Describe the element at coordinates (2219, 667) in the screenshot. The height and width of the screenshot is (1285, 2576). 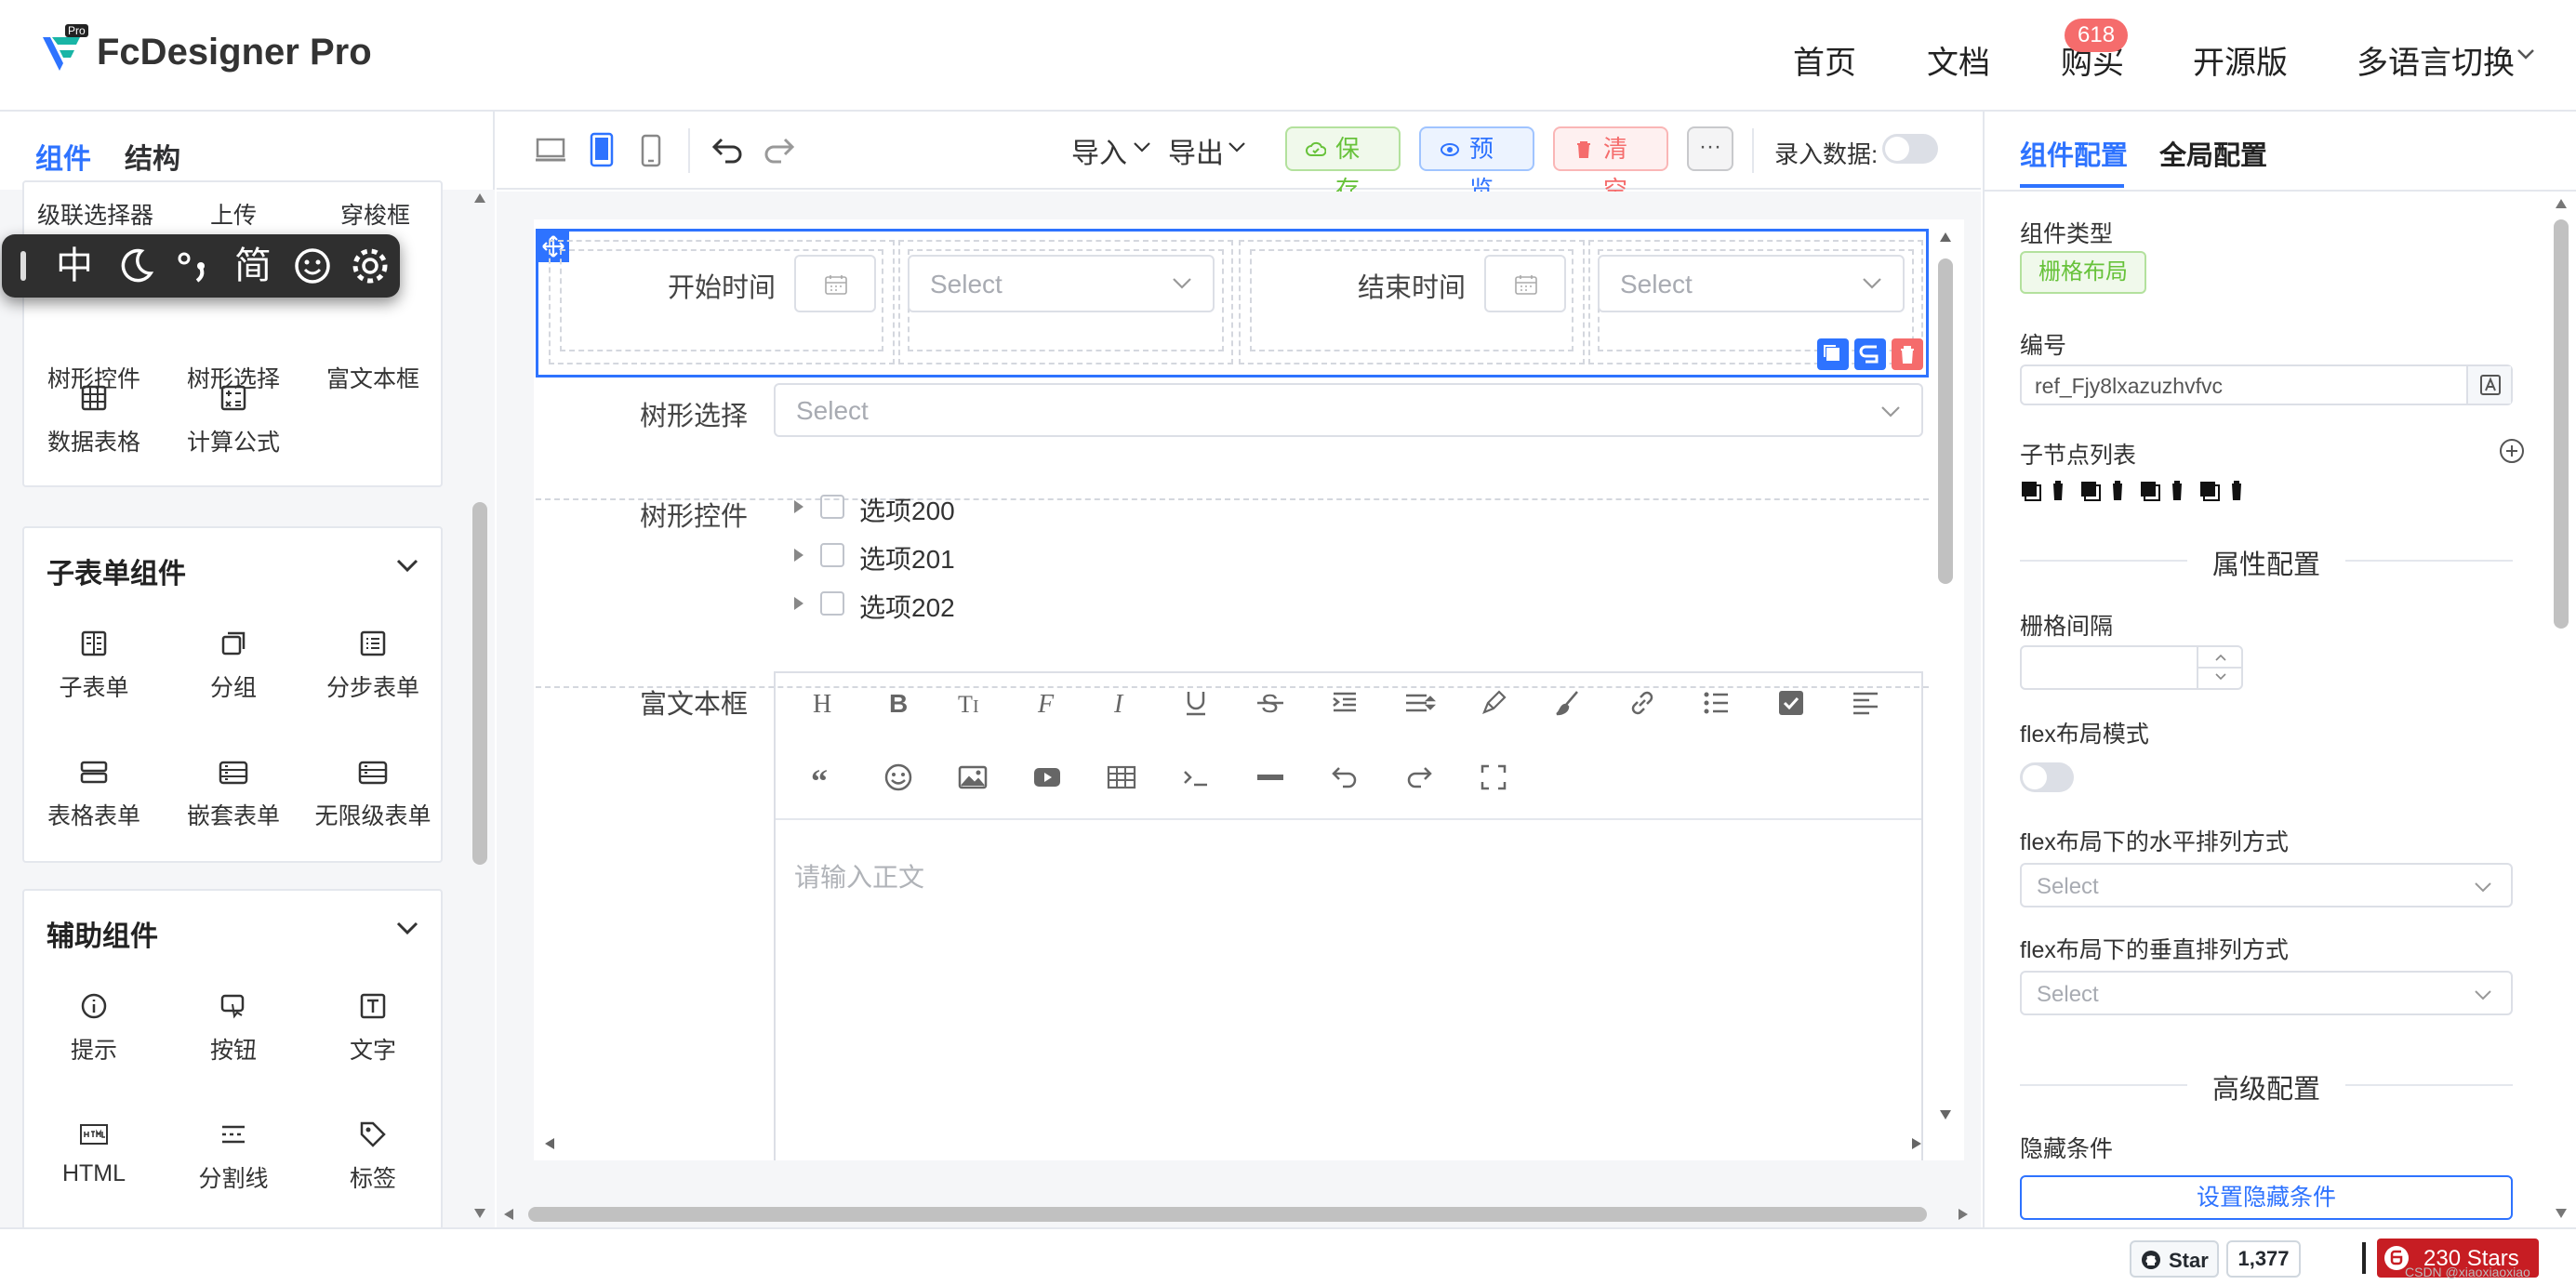
I see `number-stepper` at that location.